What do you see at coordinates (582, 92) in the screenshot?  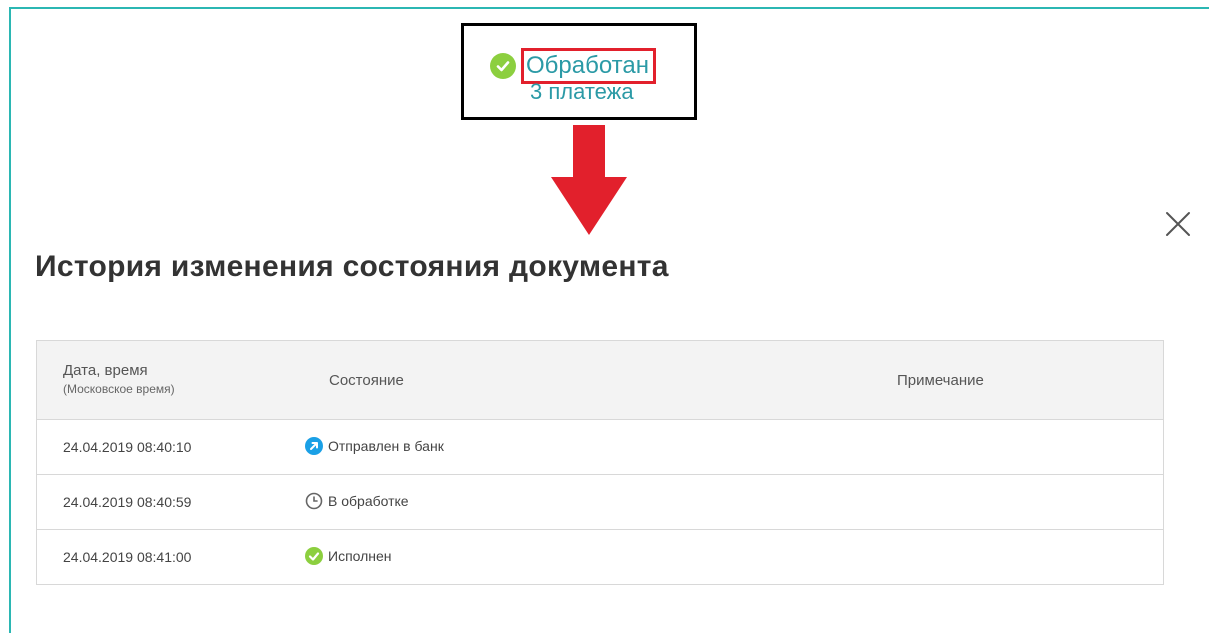 I see `payments-link: 3 платежа` at bounding box center [582, 92].